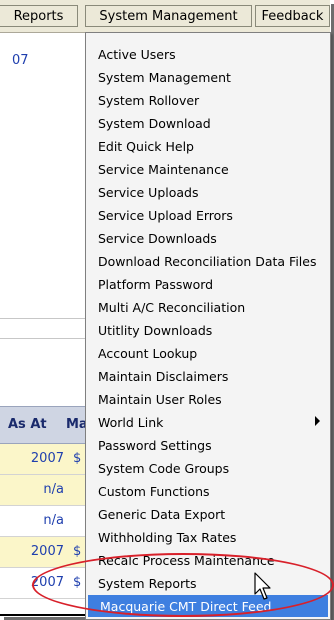 This screenshot has width=334, height=620. What do you see at coordinates (208, 353) in the screenshot?
I see `menu-item-account-lookup: Account Lookup` at bounding box center [208, 353].